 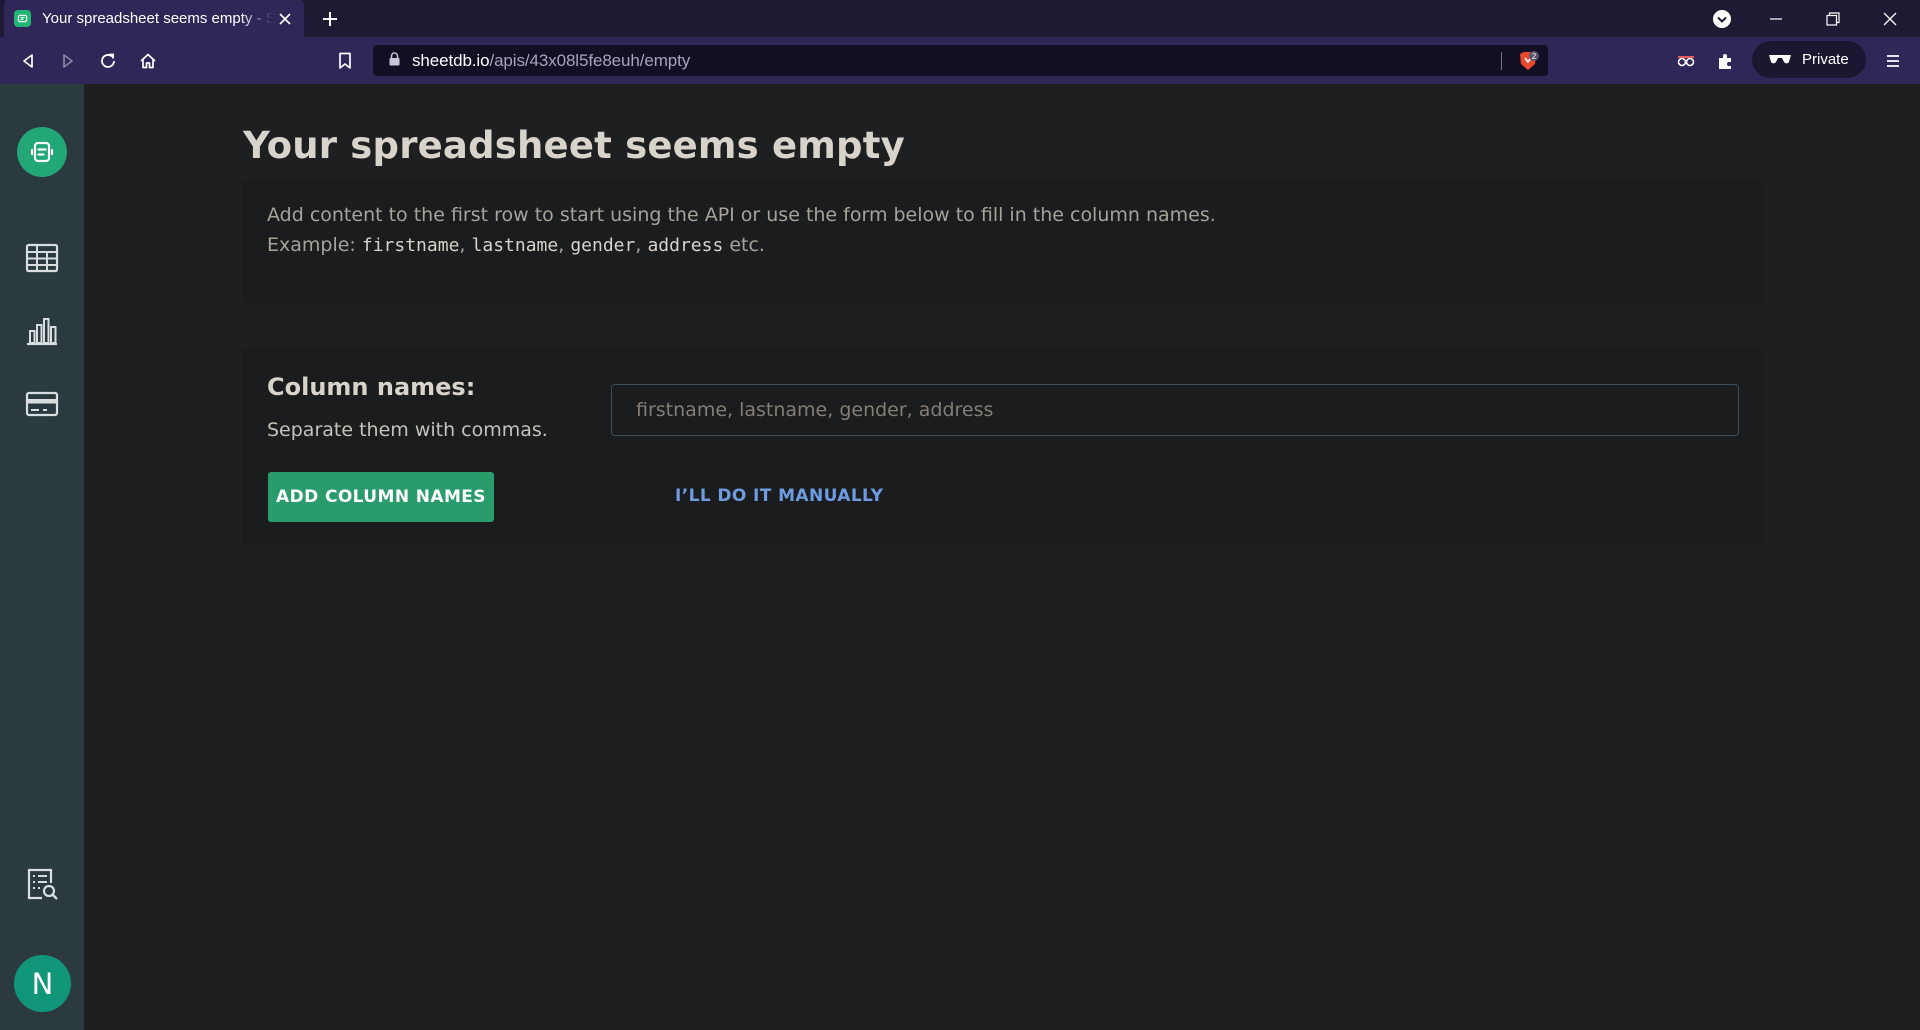 What do you see at coordinates (330, 19) in the screenshot?
I see `new-tab-plus-icon` at bounding box center [330, 19].